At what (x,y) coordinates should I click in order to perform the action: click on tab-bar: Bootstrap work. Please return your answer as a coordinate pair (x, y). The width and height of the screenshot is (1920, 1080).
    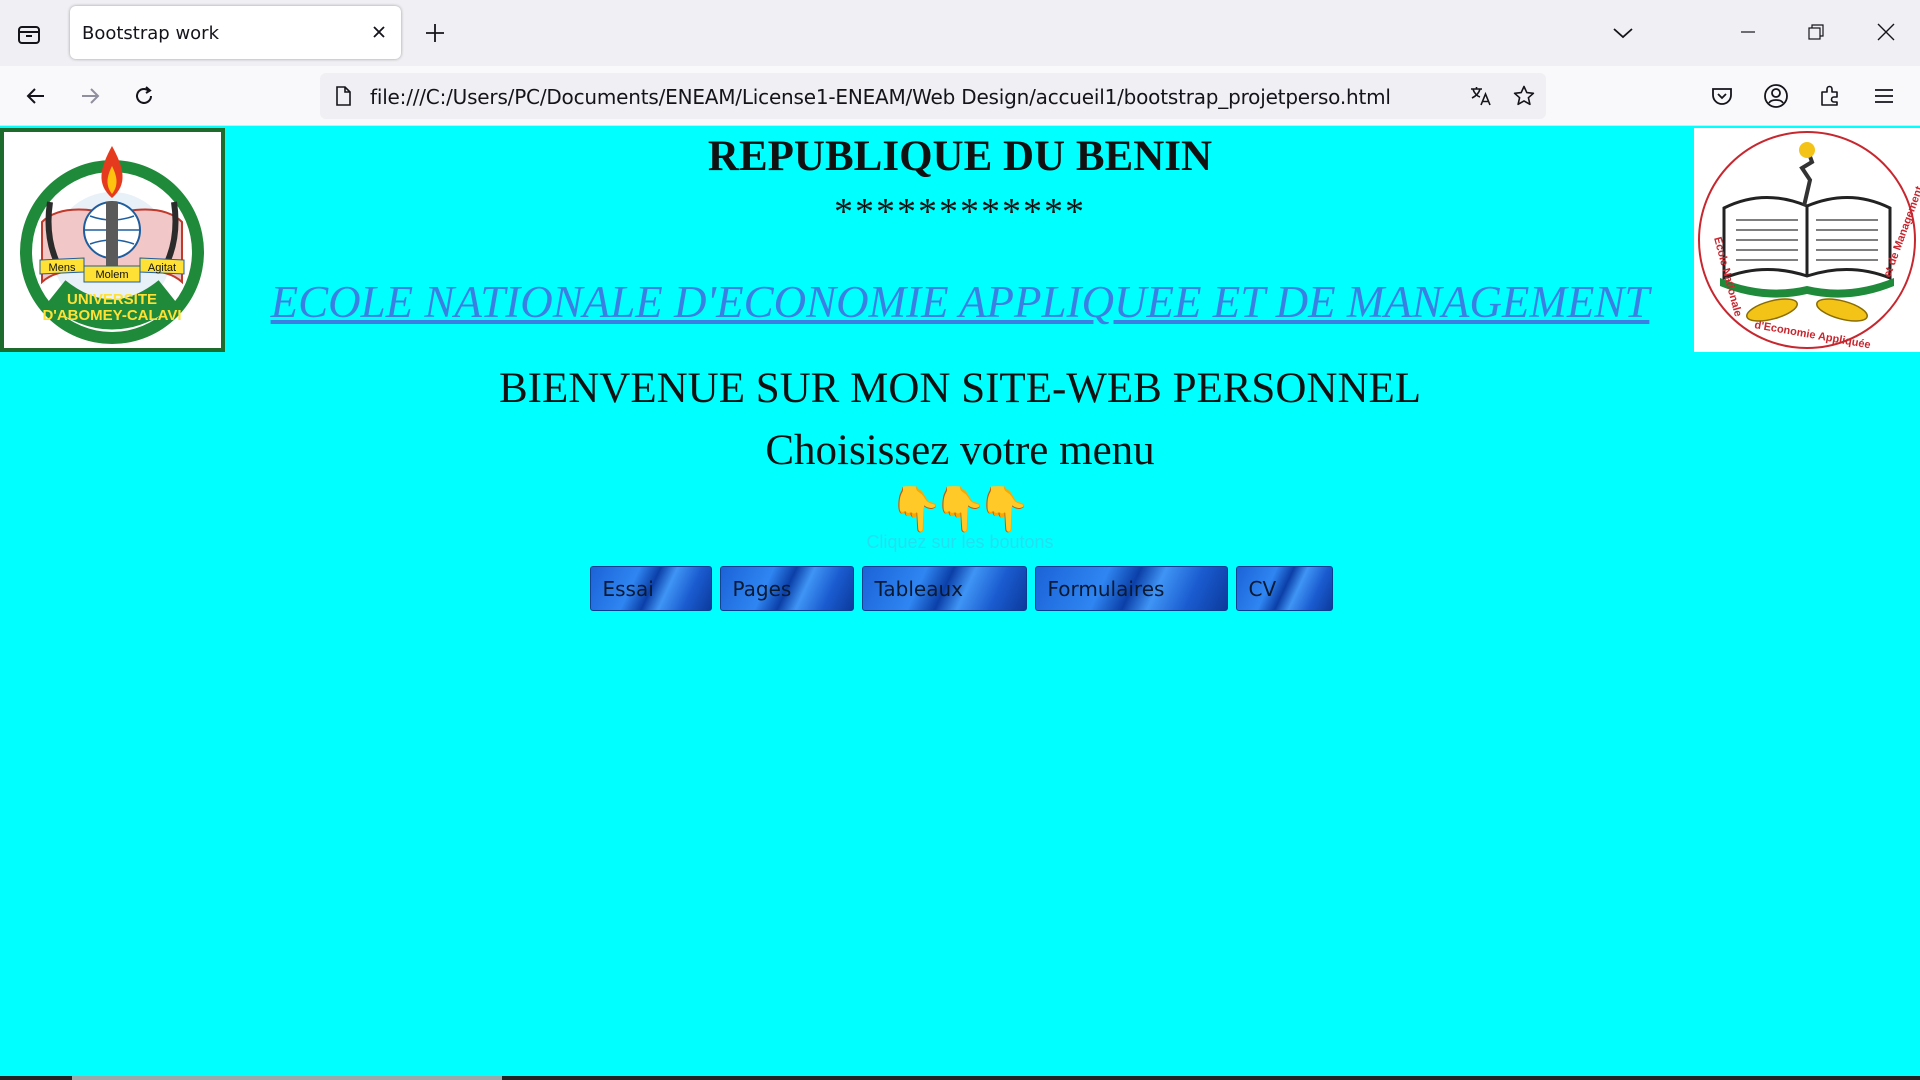
    Looking at the image, I should click on (960, 33).